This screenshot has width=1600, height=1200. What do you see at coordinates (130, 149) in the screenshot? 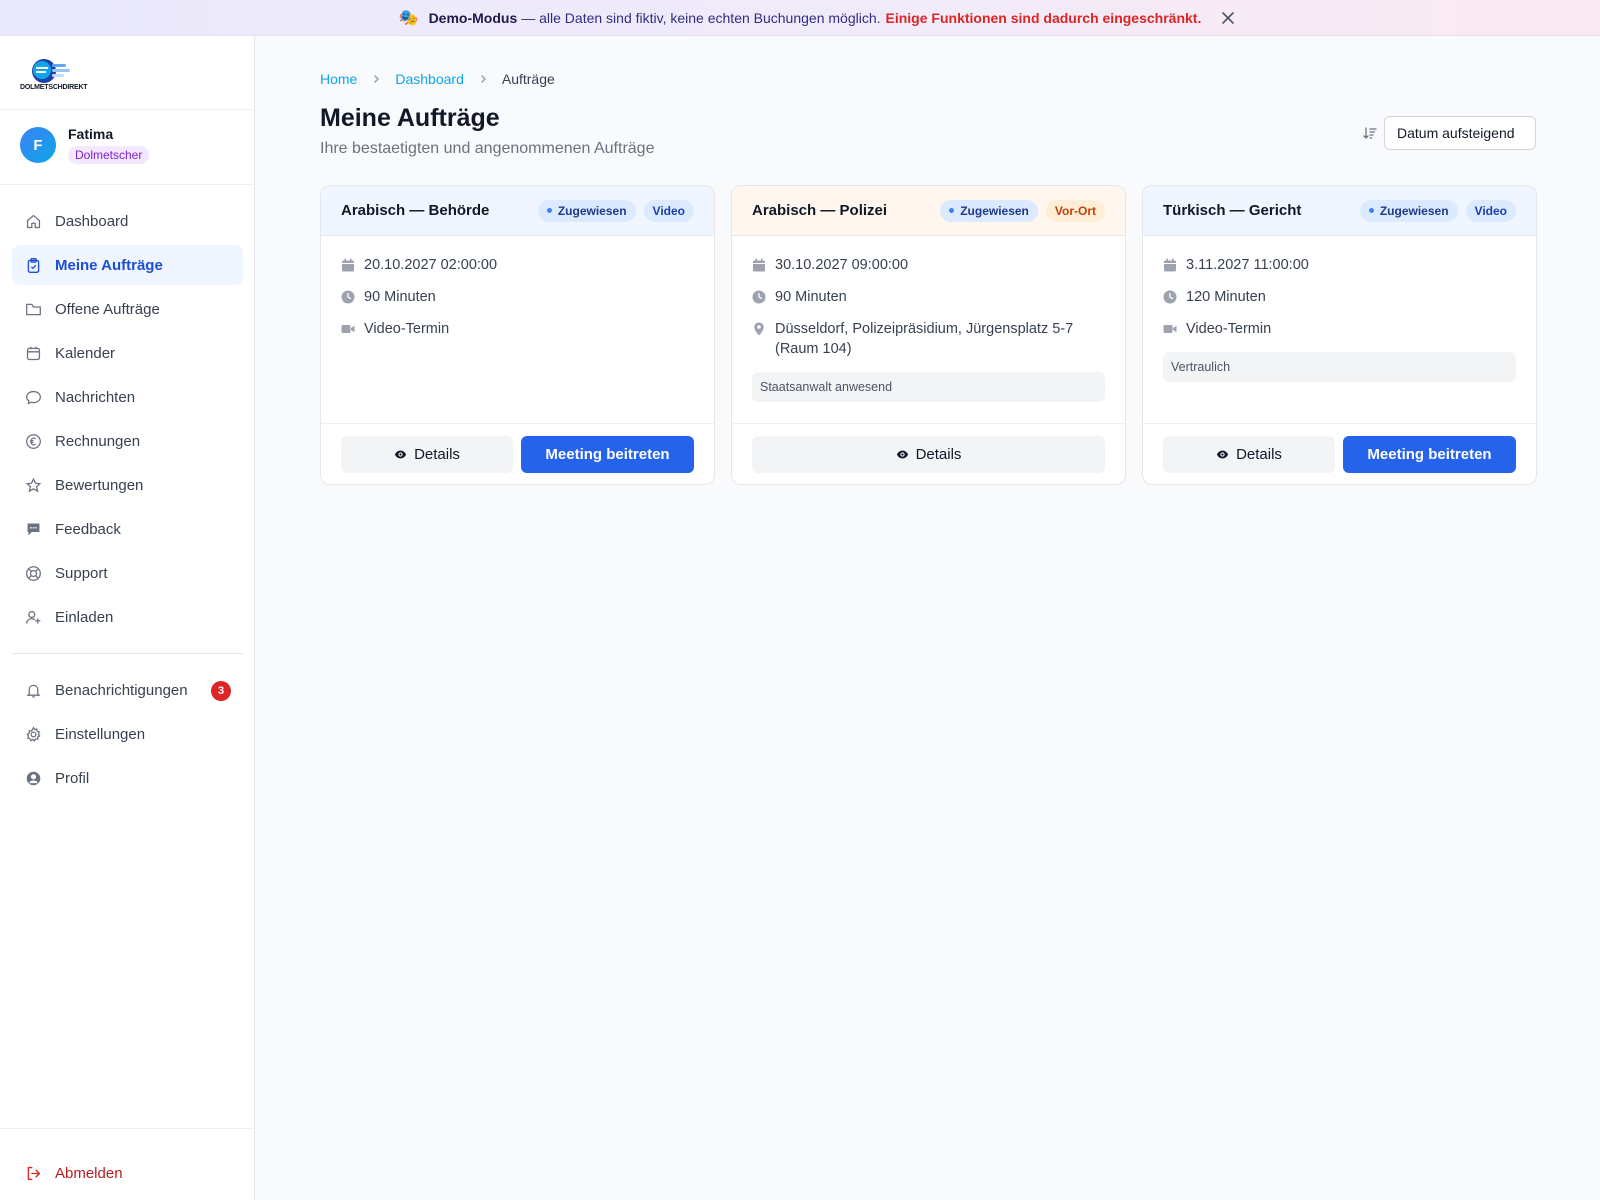
I see `user-info: F Fatima Dolmetscher` at bounding box center [130, 149].